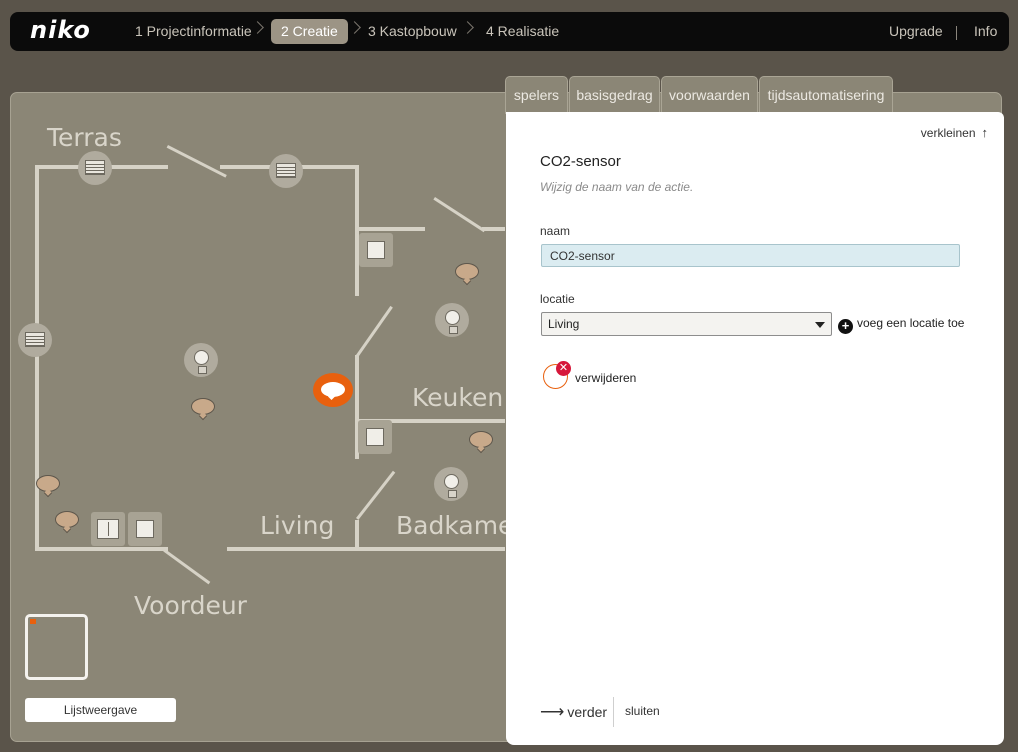 This screenshot has height=752, width=1018. What do you see at coordinates (563, 368) in the screenshot?
I see `close-icon: ✕` at bounding box center [563, 368].